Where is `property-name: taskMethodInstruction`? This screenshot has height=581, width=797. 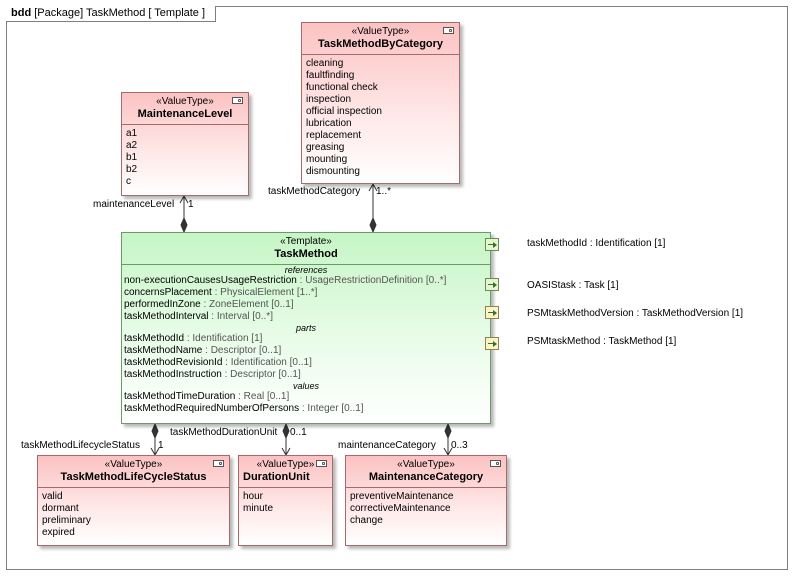
property-name: taskMethodInstruction is located at coordinates (173, 374).